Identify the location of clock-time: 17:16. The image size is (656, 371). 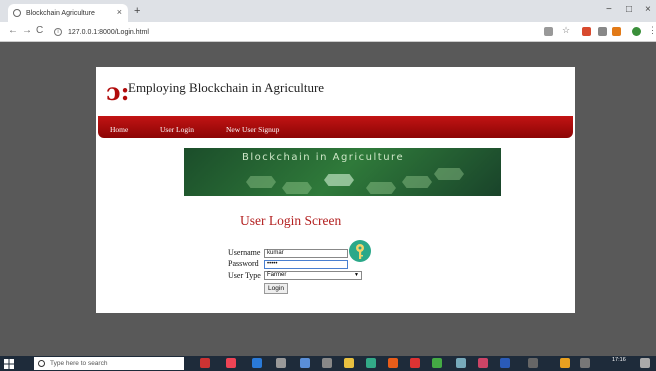
(619, 360).